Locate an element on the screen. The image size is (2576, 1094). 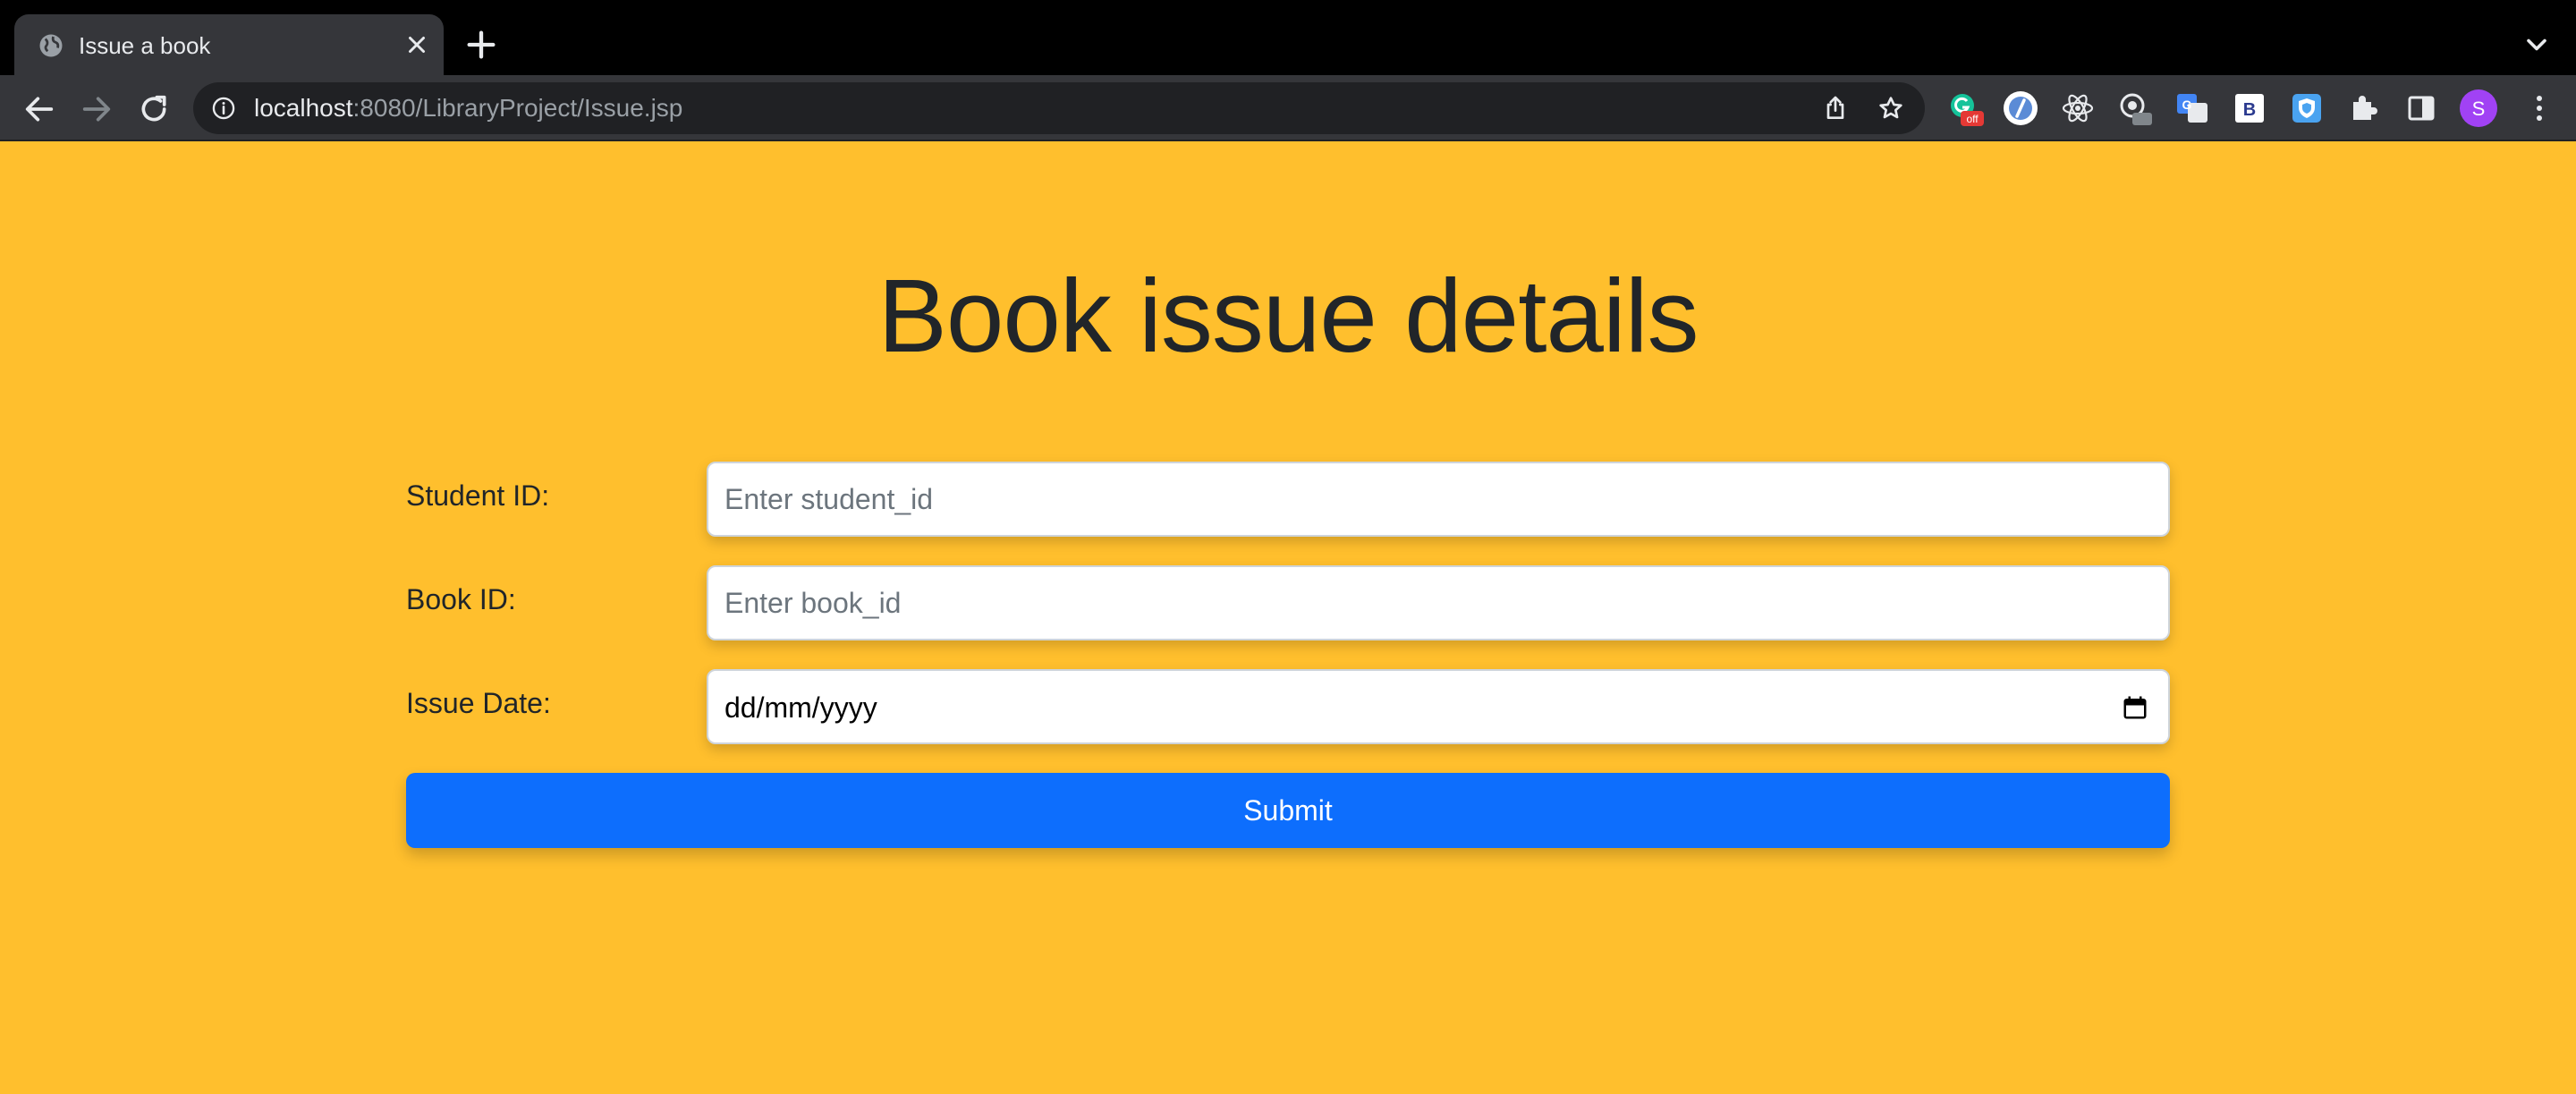
ext-badge-icon is located at coordinates (2135, 108).